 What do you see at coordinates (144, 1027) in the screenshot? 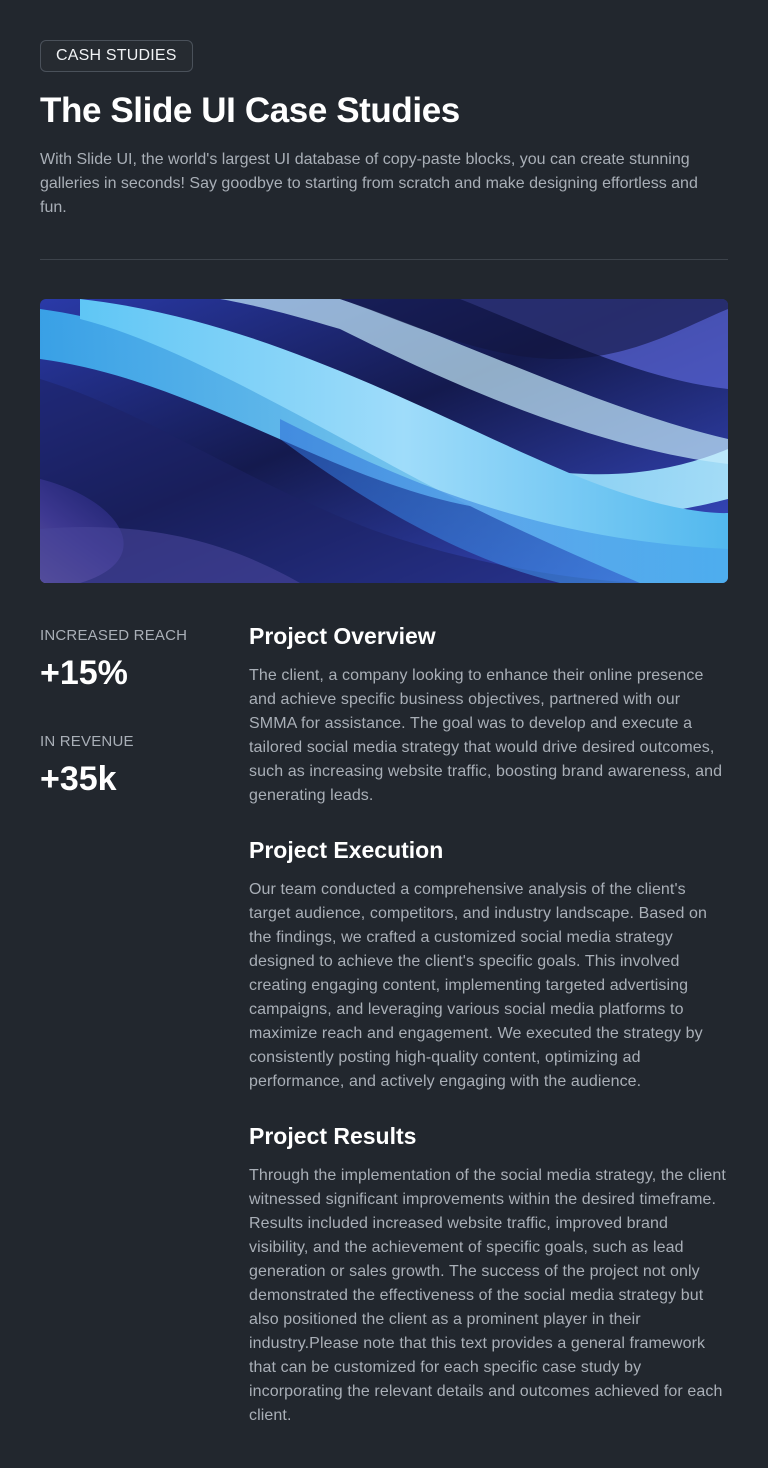
I see `stats-column: INCREASED REACH +15% IN REVENUE +35k` at bounding box center [144, 1027].